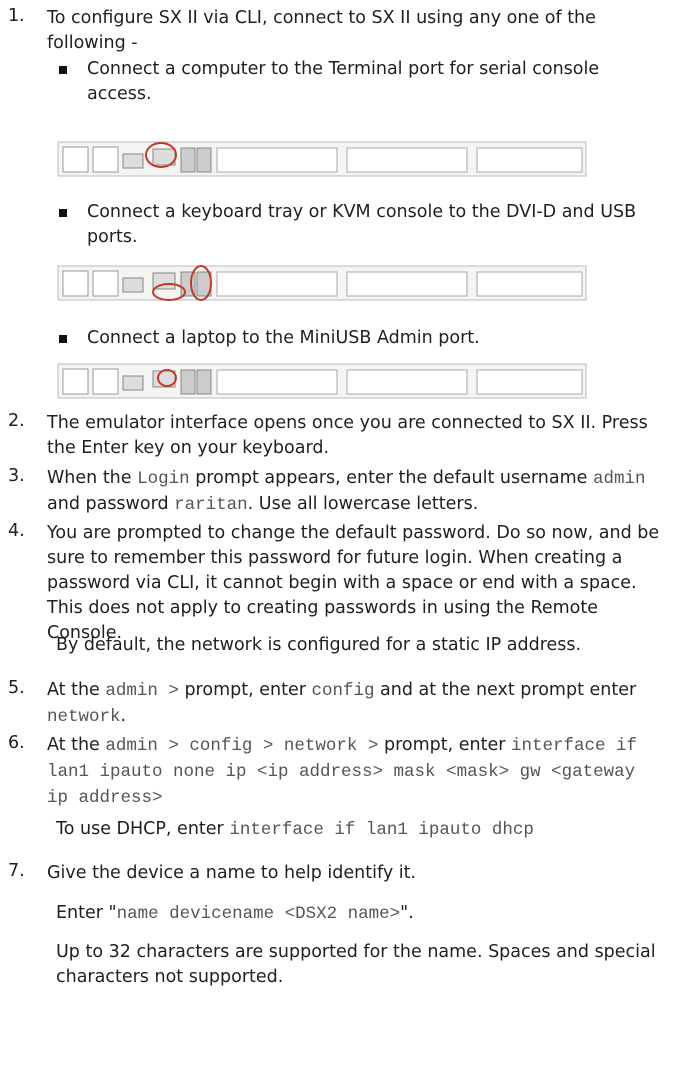 The height and width of the screenshot is (1069, 673). I want to click on text-run: To use DHCP, enter, so click(143, 829).